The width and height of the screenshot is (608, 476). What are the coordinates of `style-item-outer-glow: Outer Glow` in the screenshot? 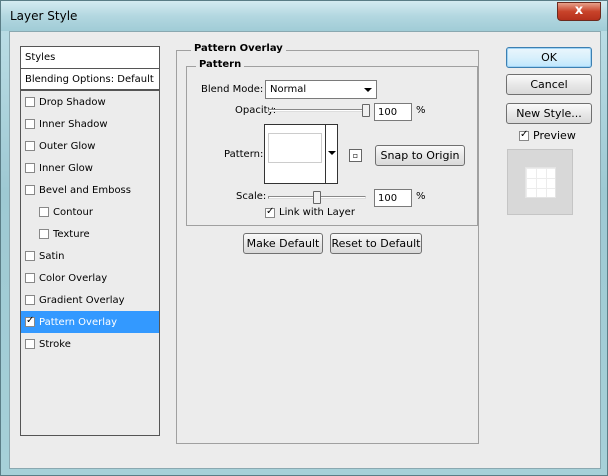 It's located at (90, 146).